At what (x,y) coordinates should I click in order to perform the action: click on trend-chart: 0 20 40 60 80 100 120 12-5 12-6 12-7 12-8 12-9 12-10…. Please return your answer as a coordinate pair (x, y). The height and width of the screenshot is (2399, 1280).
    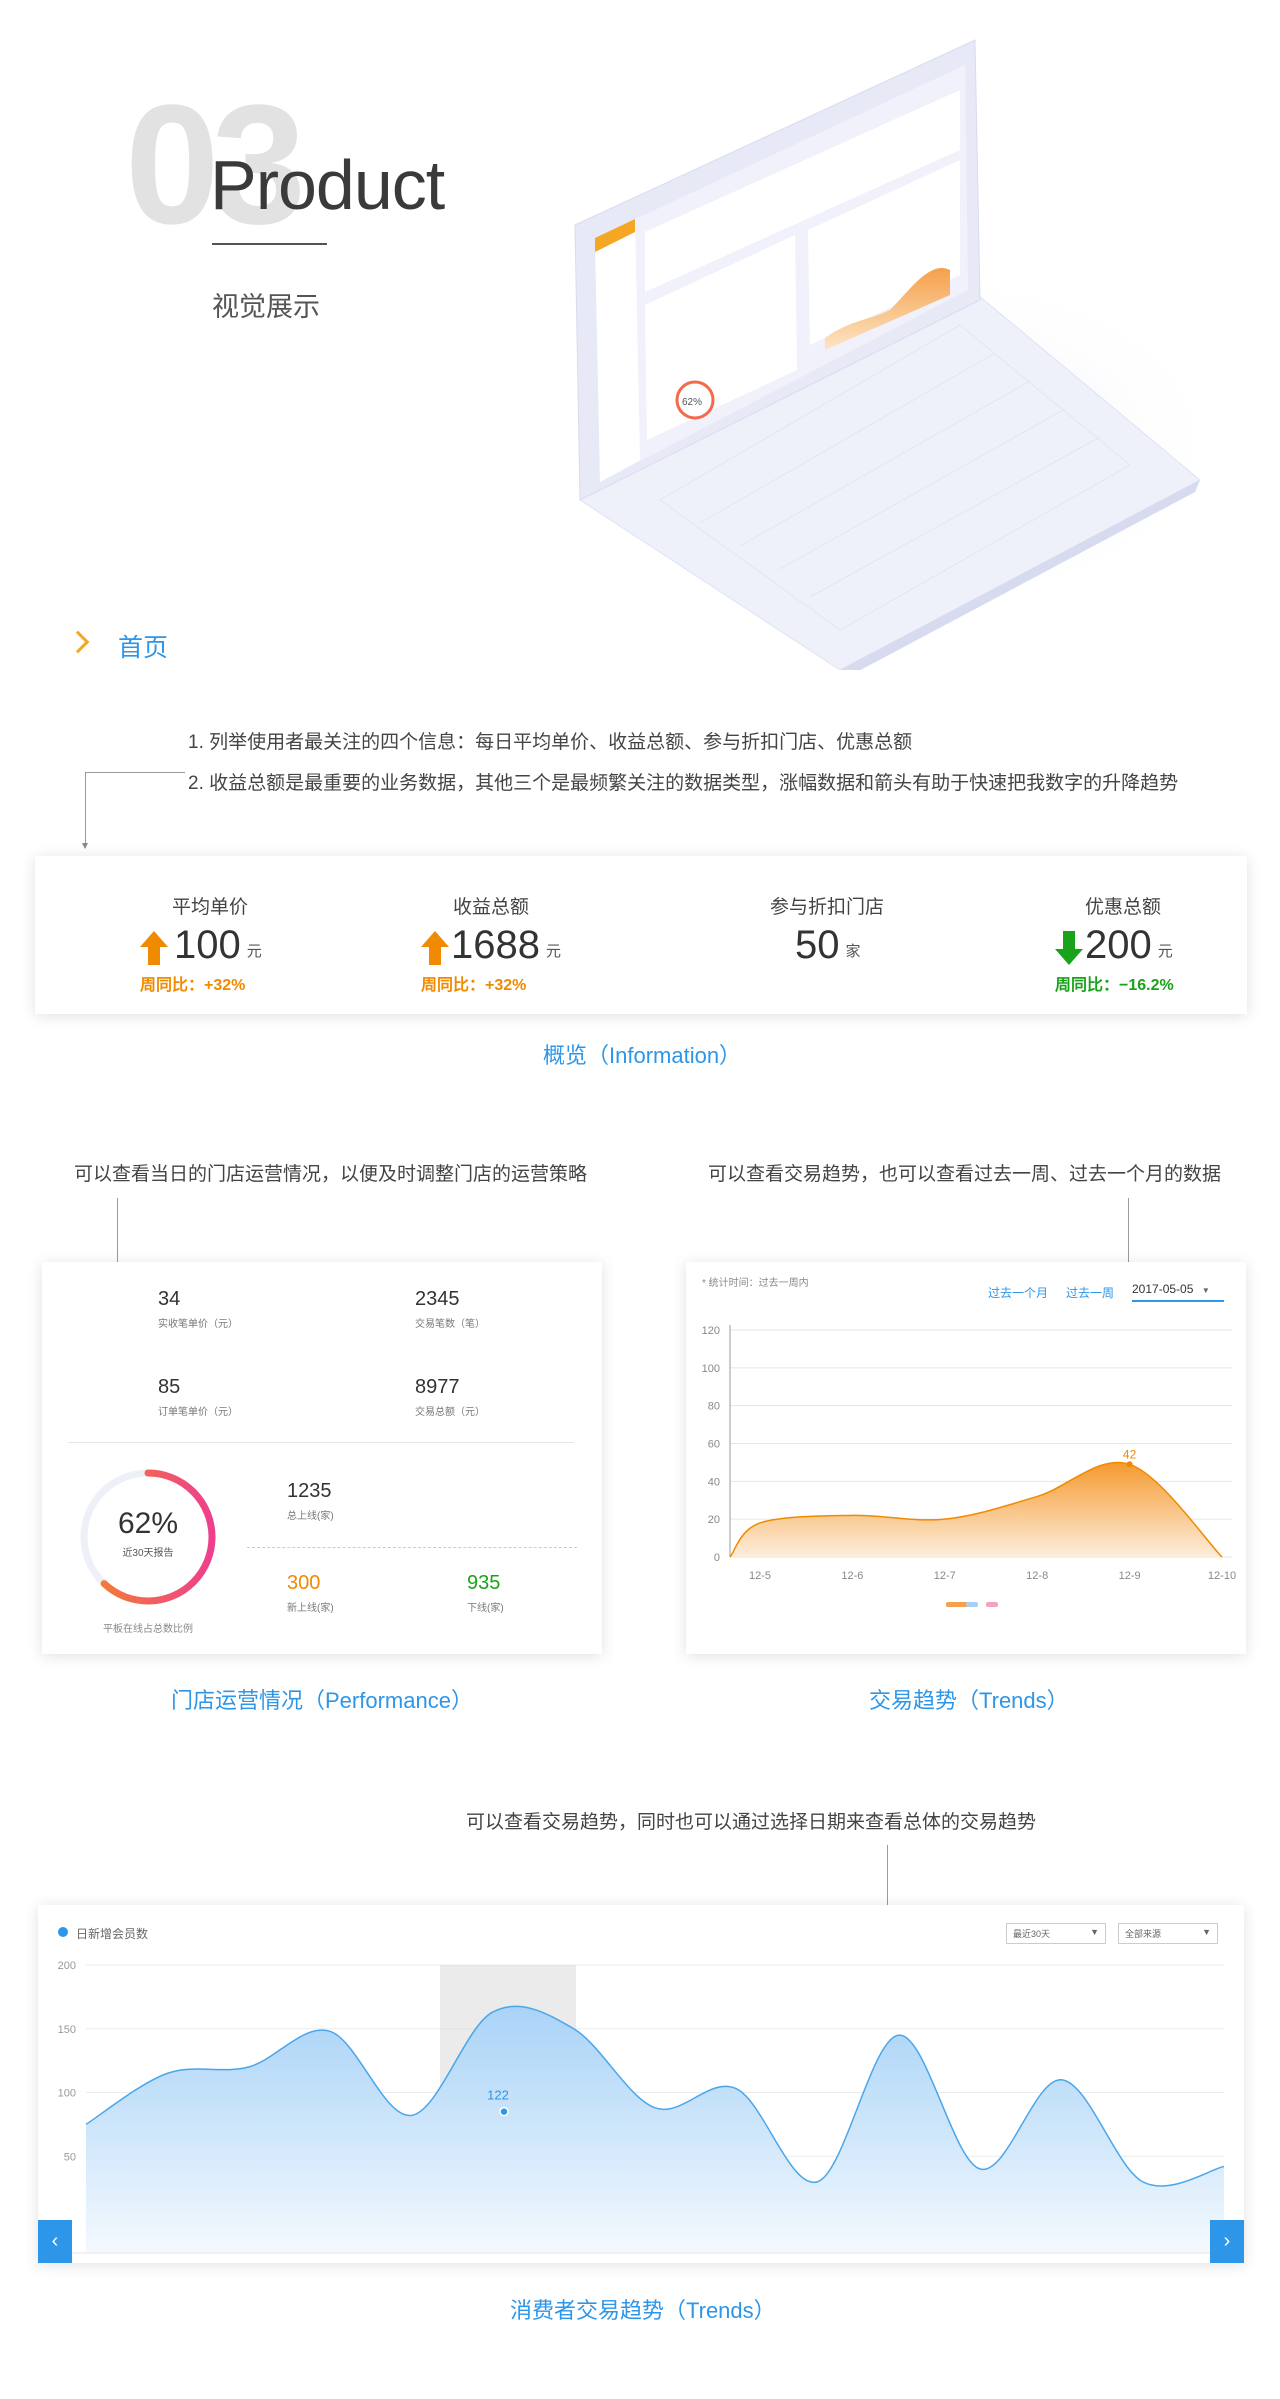
    Looking at the image, I should click on (969, 1466).